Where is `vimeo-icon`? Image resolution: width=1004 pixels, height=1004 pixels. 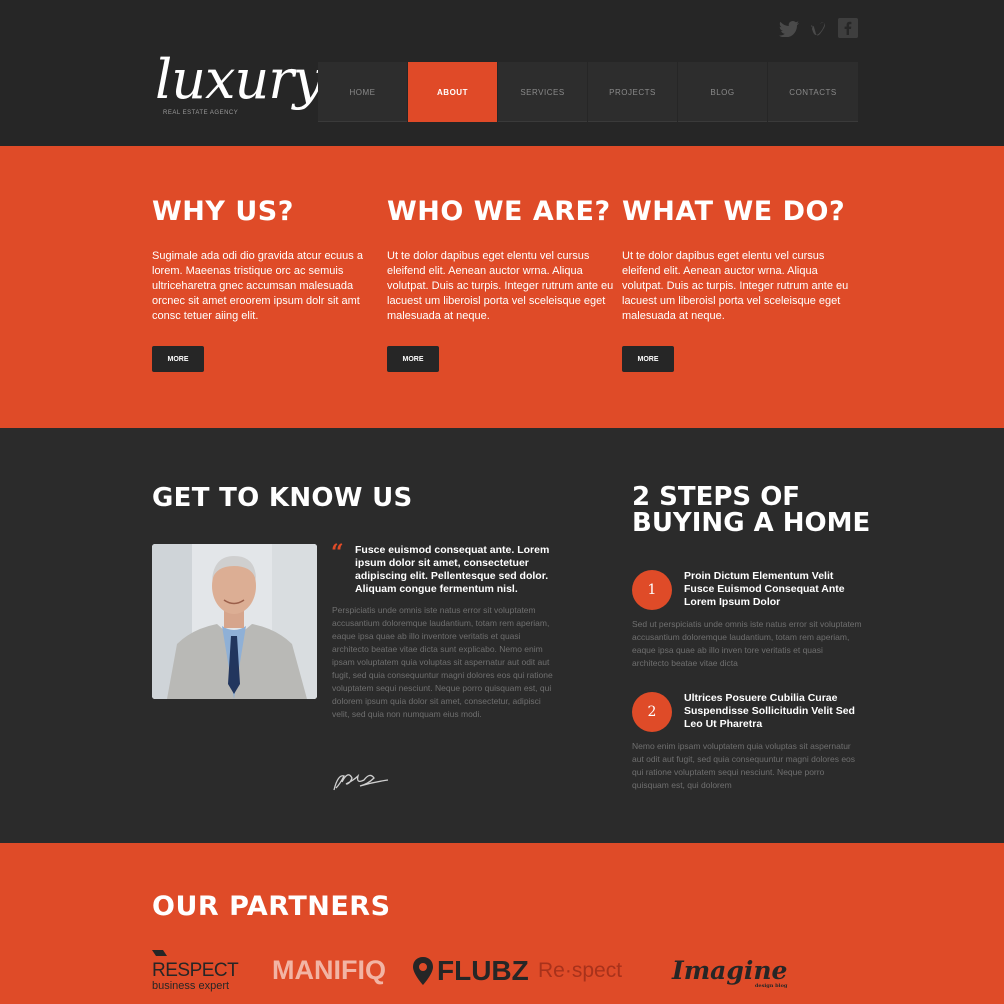 vimeo-icon is located at coordinates (819, 29).